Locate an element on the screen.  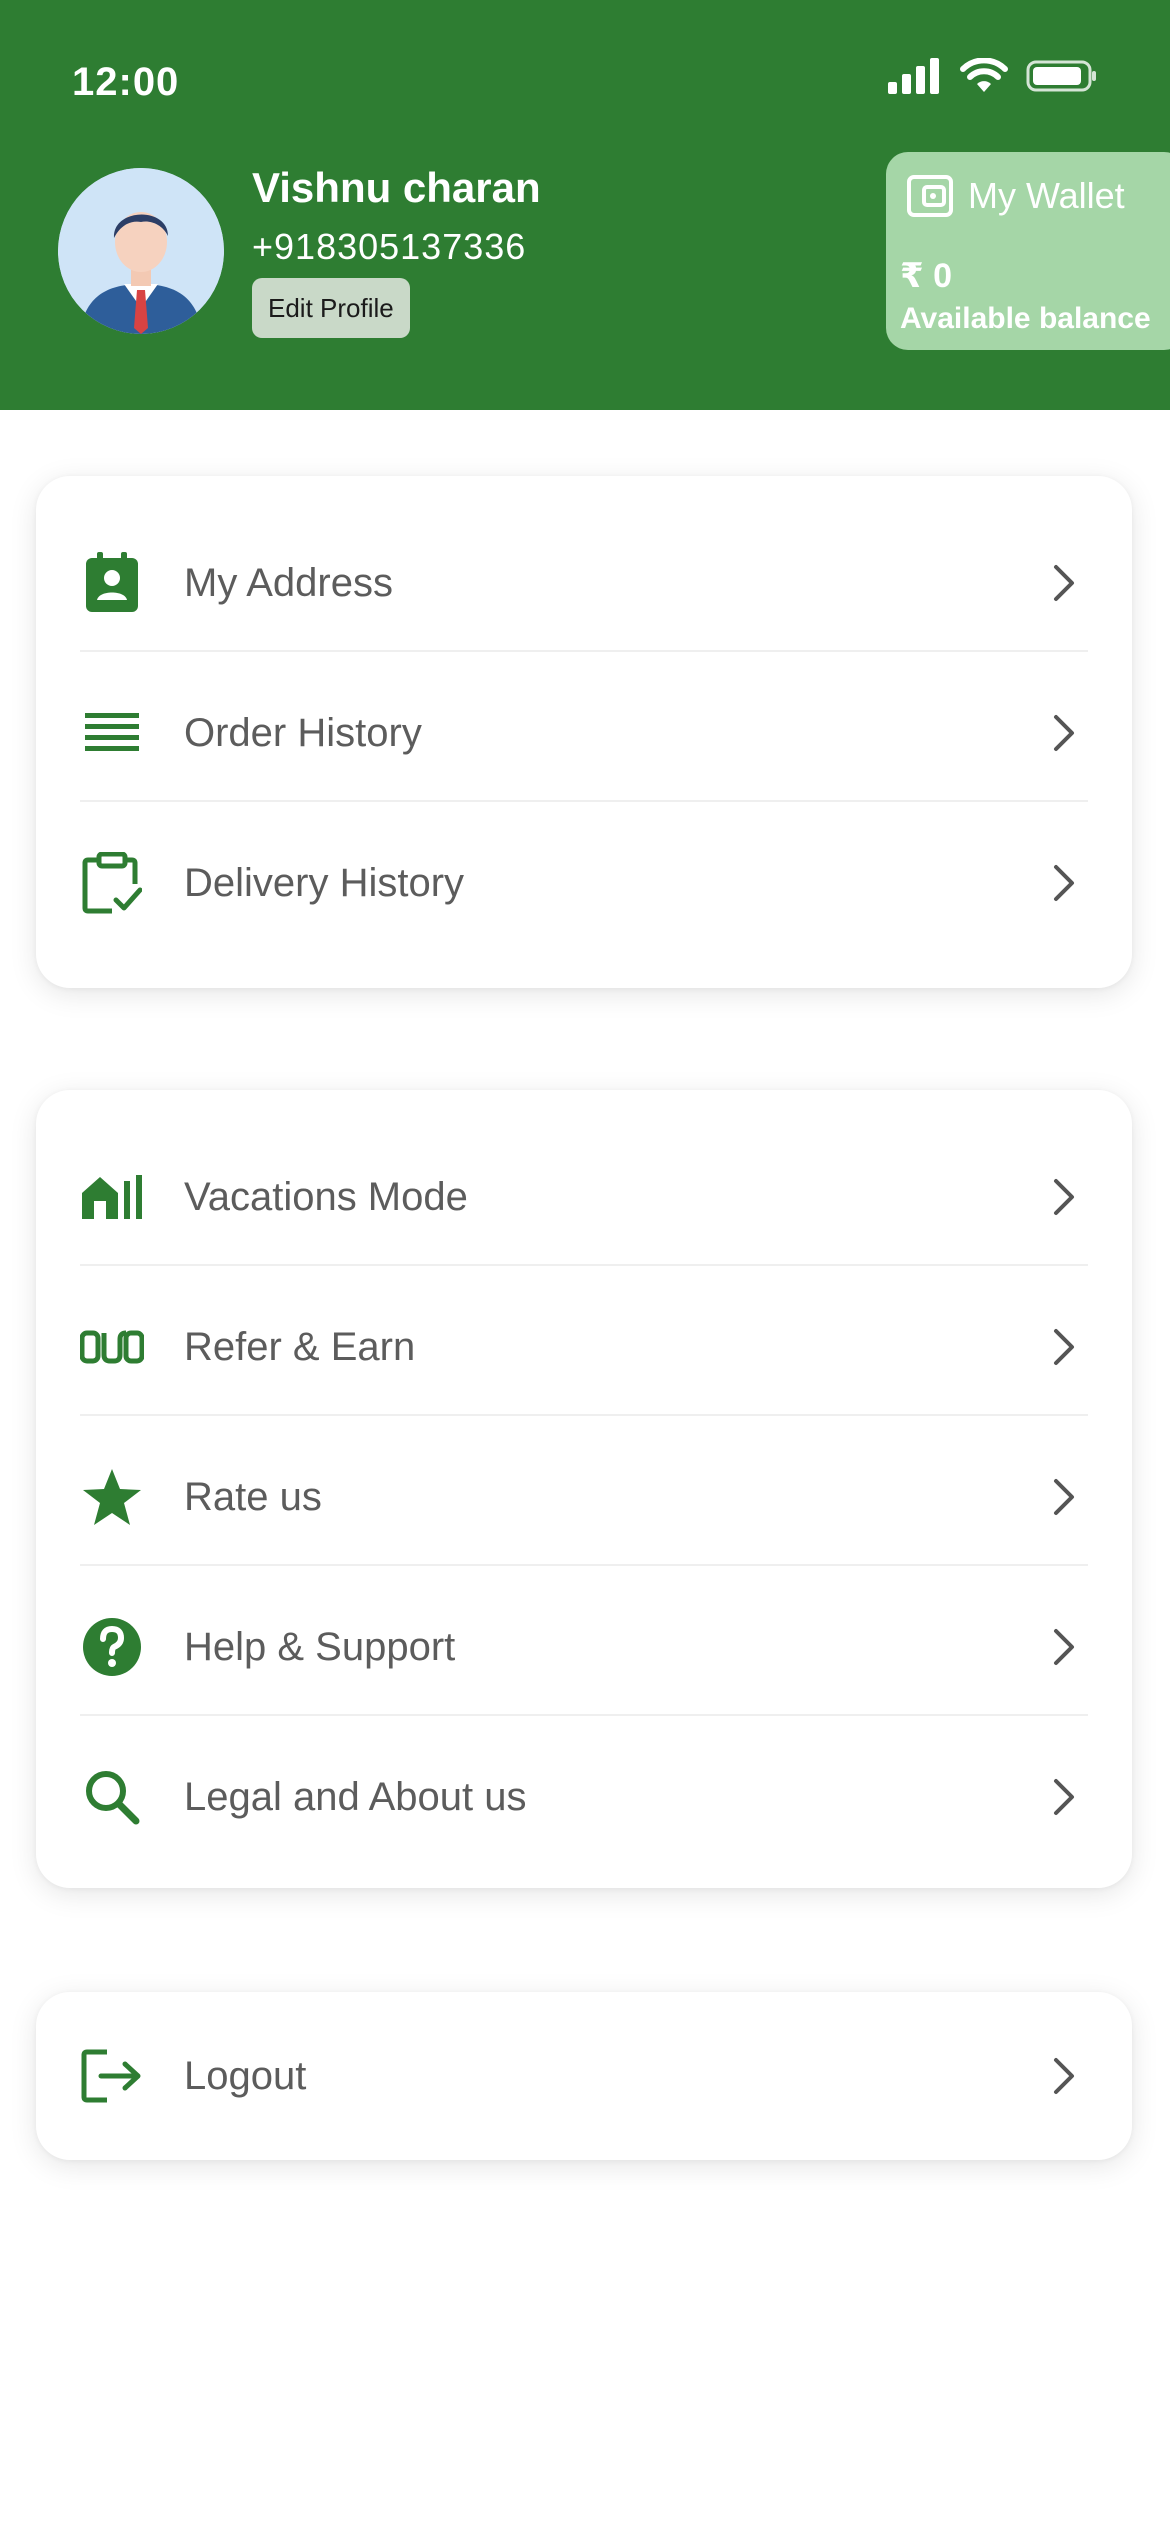
wallet-balance: ₹ 0 is located at coordinates (926, 276).